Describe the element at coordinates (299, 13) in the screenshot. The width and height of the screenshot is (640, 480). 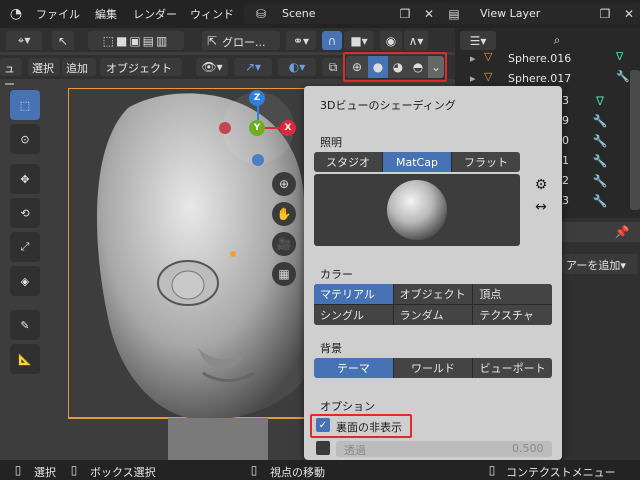
I see `scene-name: Scene` at that location.